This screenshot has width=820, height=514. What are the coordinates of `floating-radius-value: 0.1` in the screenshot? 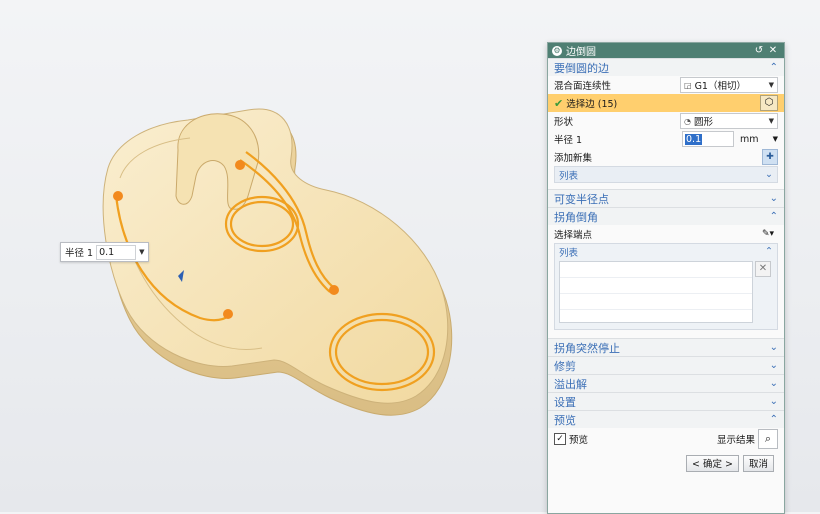 It's located at (116, 252).